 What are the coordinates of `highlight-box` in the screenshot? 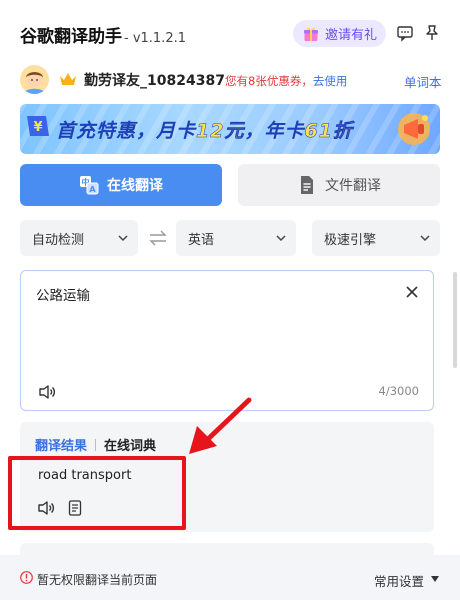 It's located at (97, 493).